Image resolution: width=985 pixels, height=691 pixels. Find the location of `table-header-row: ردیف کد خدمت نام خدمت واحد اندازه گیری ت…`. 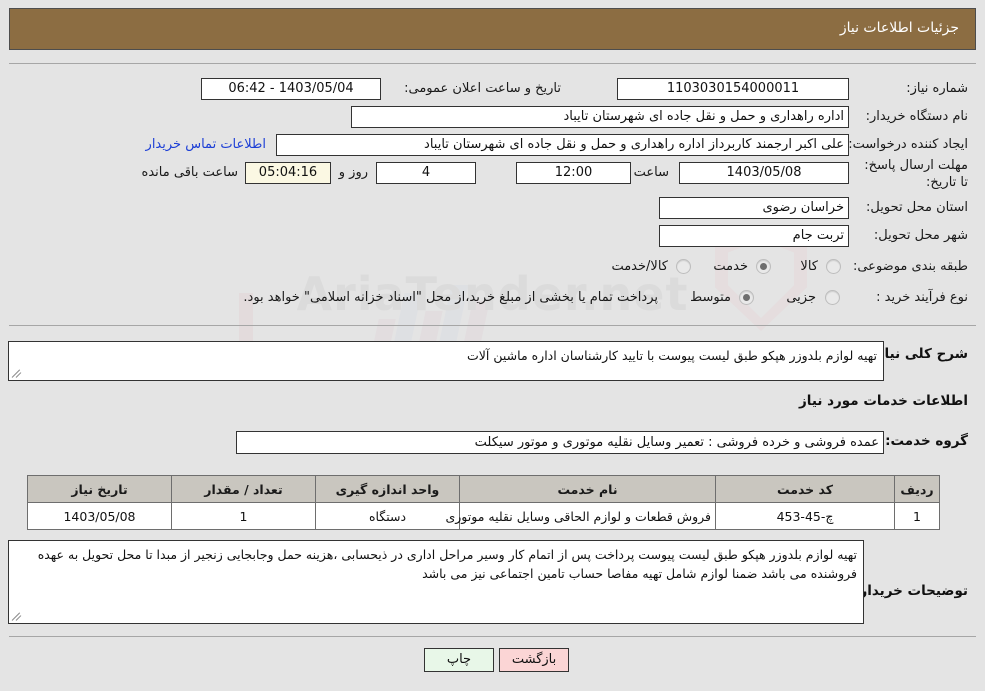

table-header-row: ردیف کد خدمت نام خدمت واحد اندازه گیری ت… is located at coordinates (483, 489).